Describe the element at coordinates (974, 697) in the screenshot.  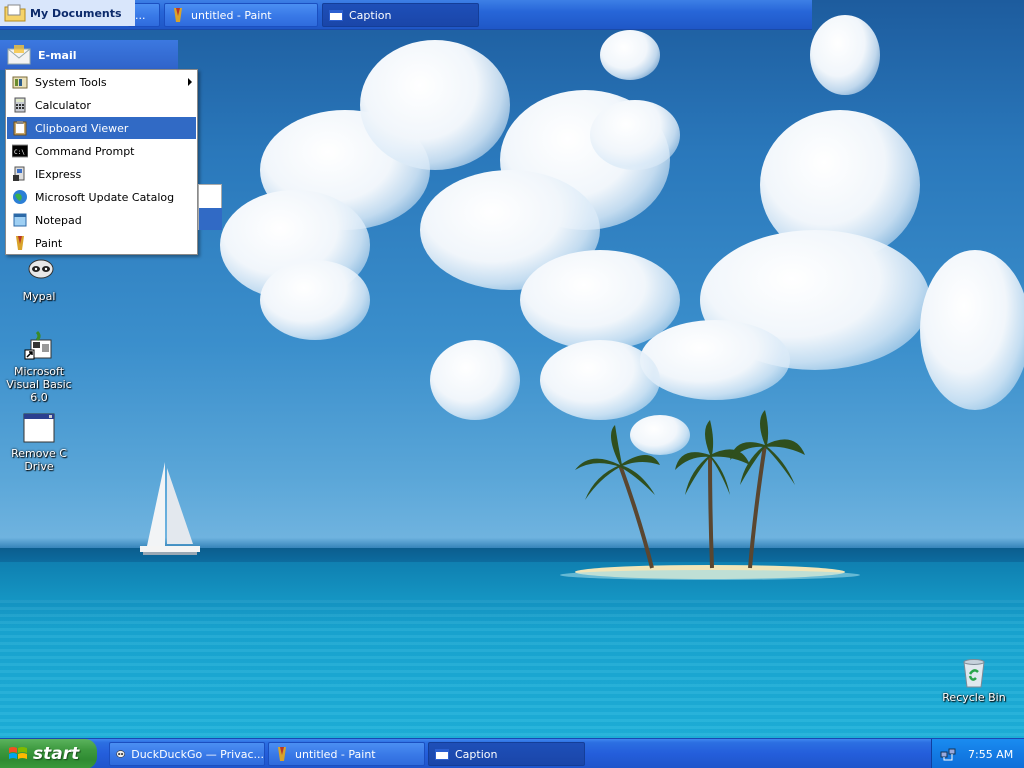
I see `desktop-icon-label: Recycle Bin` at that location.